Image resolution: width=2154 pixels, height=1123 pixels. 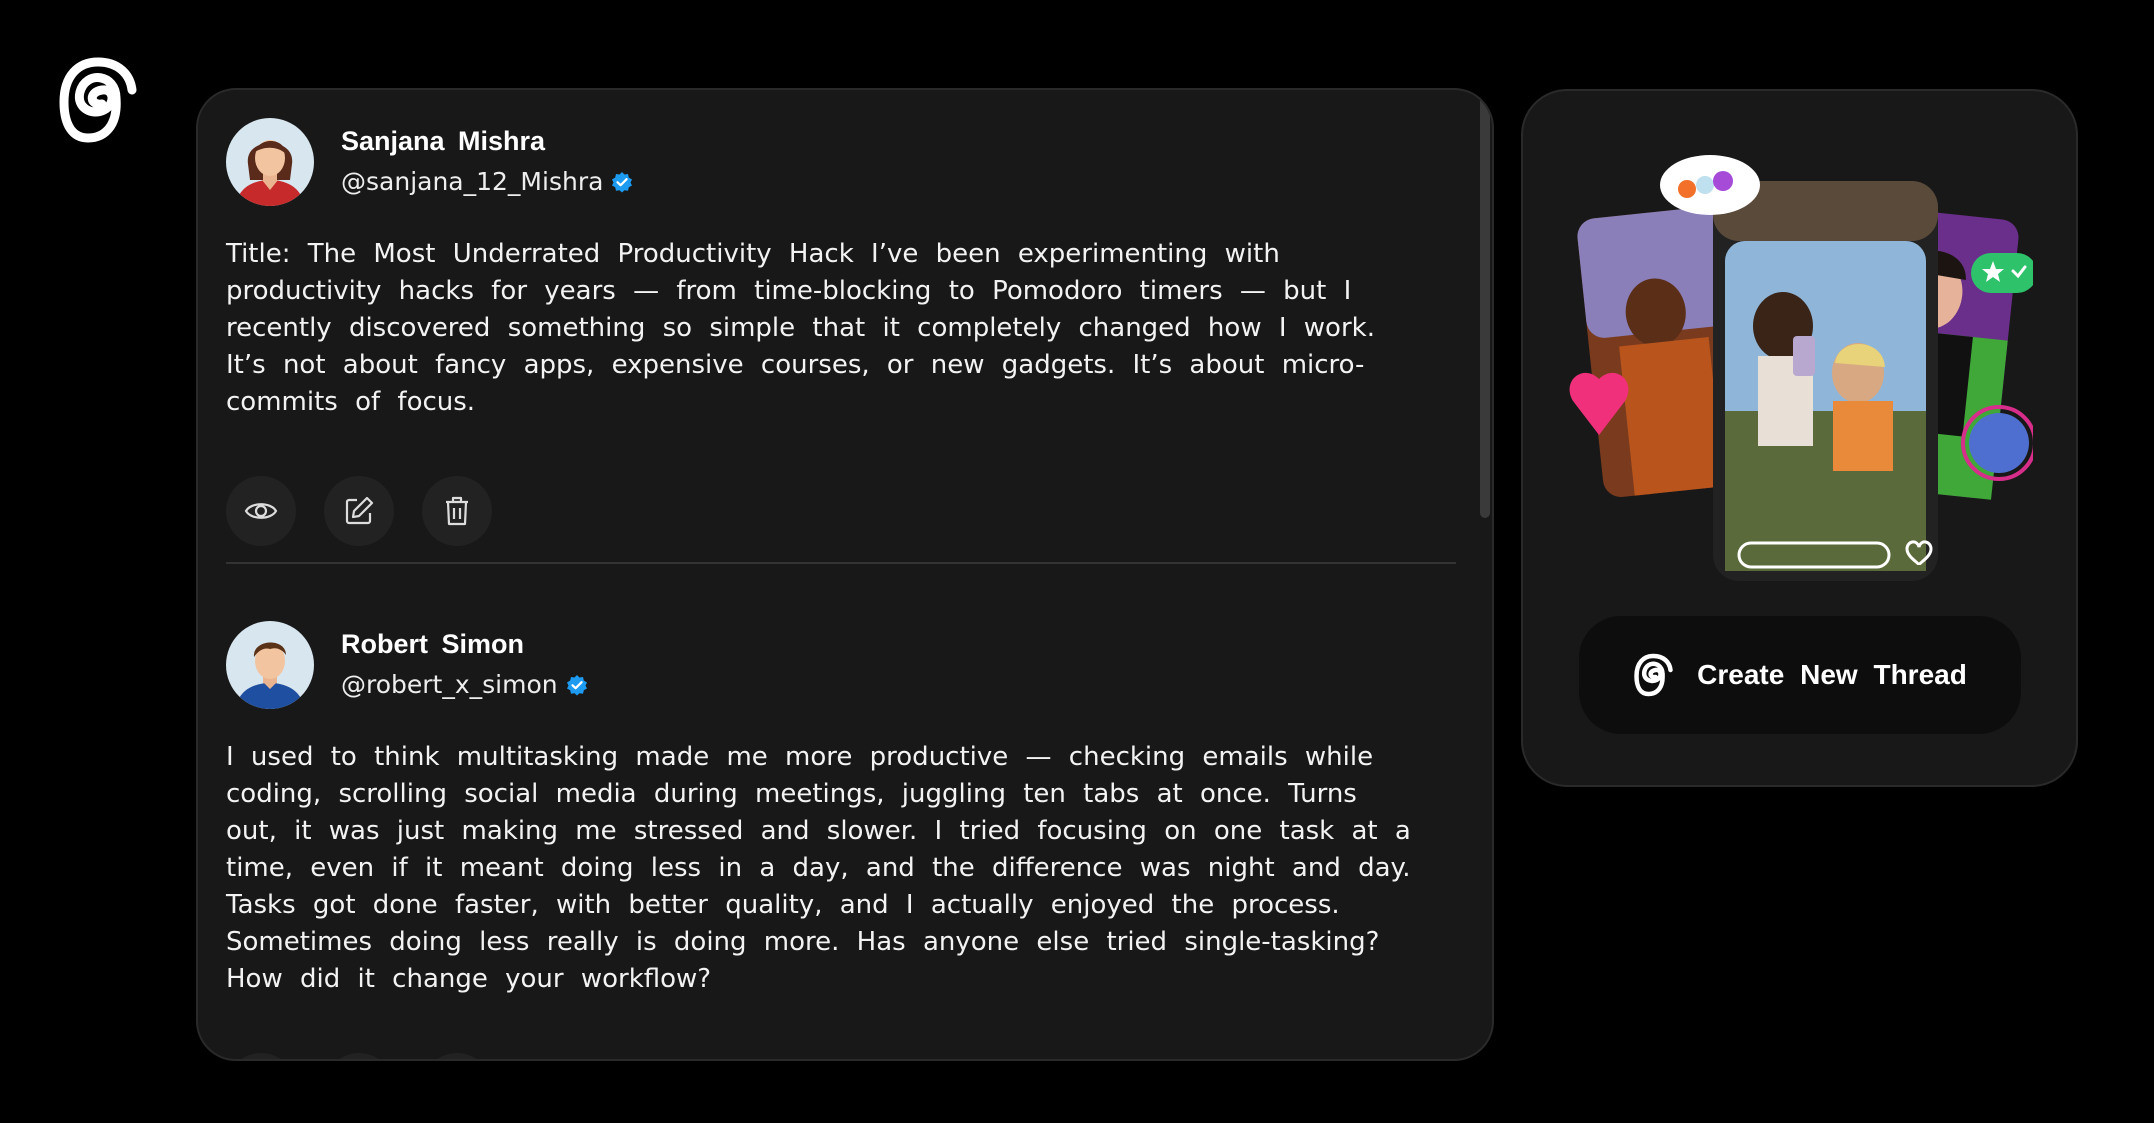 I want to click on create-new-thread-button: Create New Thread, so click(x=1800, y=675).